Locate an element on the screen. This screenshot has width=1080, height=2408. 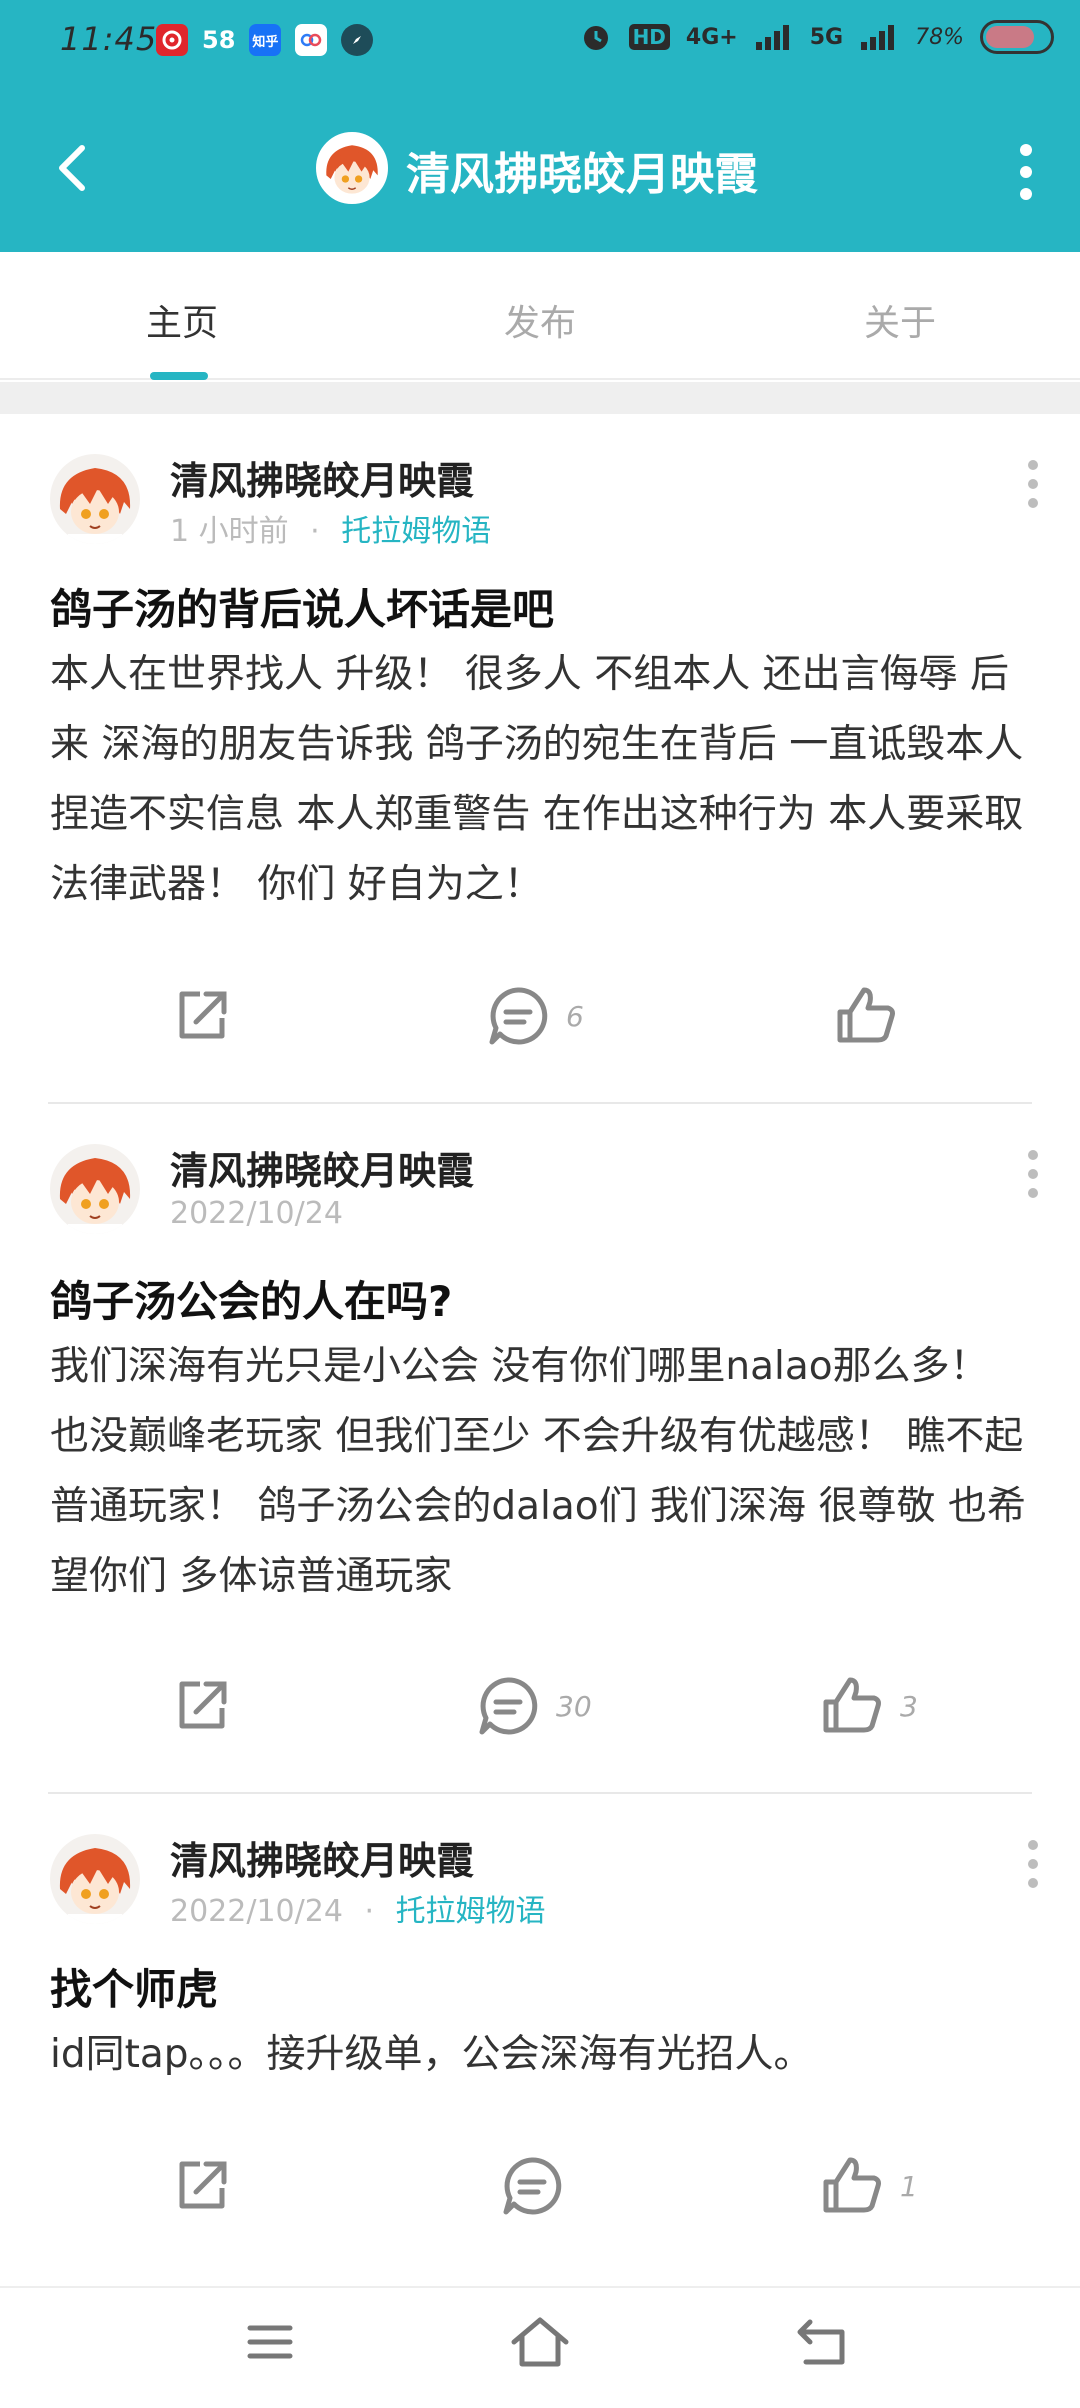
cloud-drive-icon is located at coordinates (311, 40).